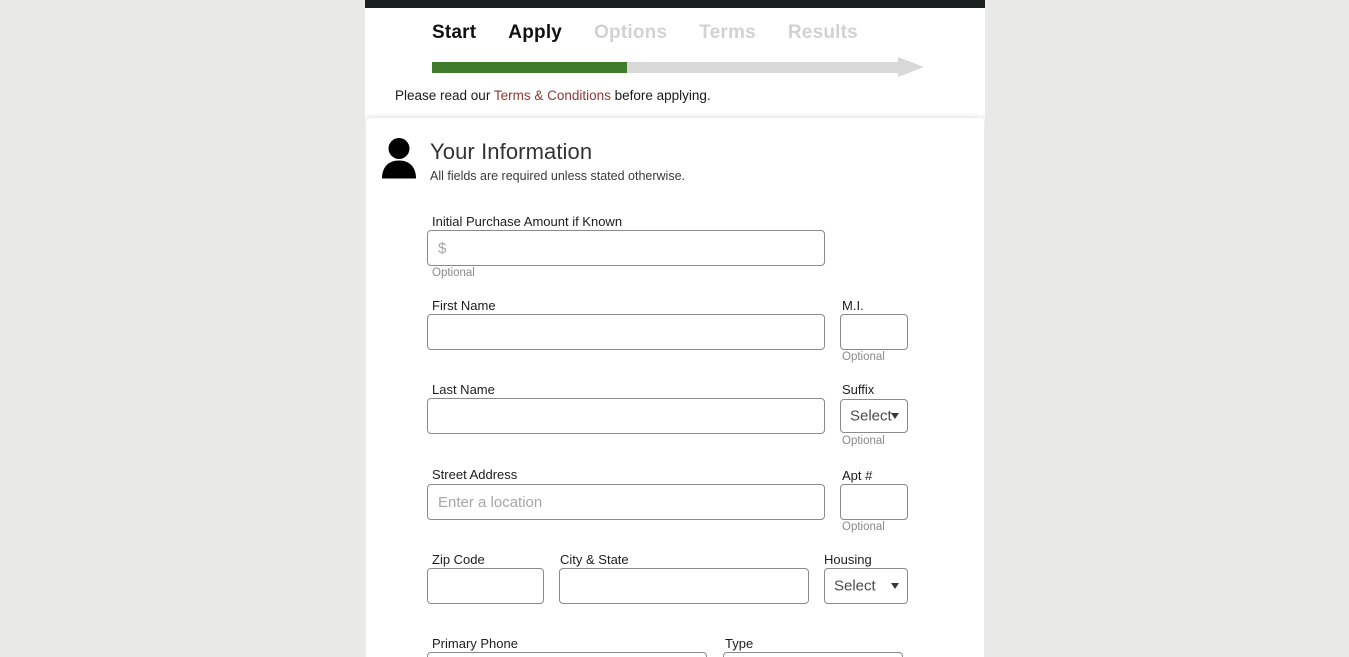  What do you see at coordinates (675, 33) in the screenshot?
I see `stepper-labels: Start Apply Options Terms Results` at bounding box center [675, 33].